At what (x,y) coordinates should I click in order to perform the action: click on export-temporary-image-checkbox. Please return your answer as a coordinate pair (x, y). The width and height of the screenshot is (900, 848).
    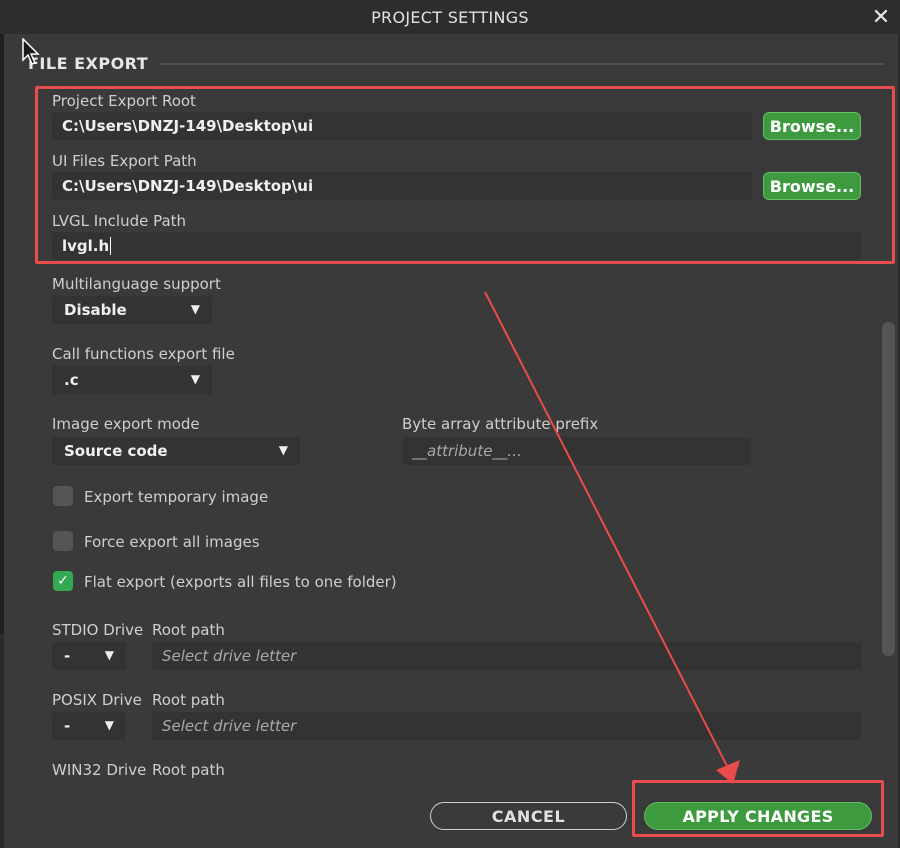
    Looking at the image, I should click on (63, 496).